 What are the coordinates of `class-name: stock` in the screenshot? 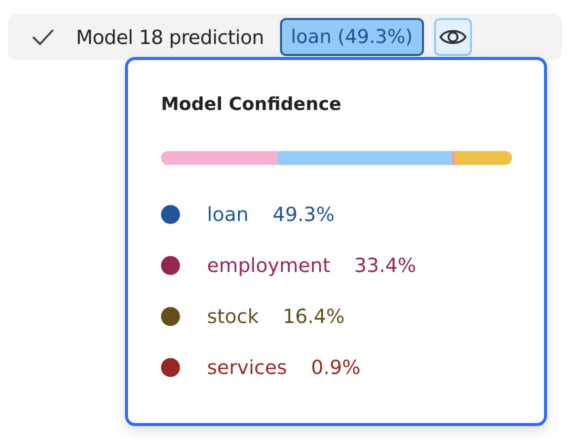 It's located at (233, 316).